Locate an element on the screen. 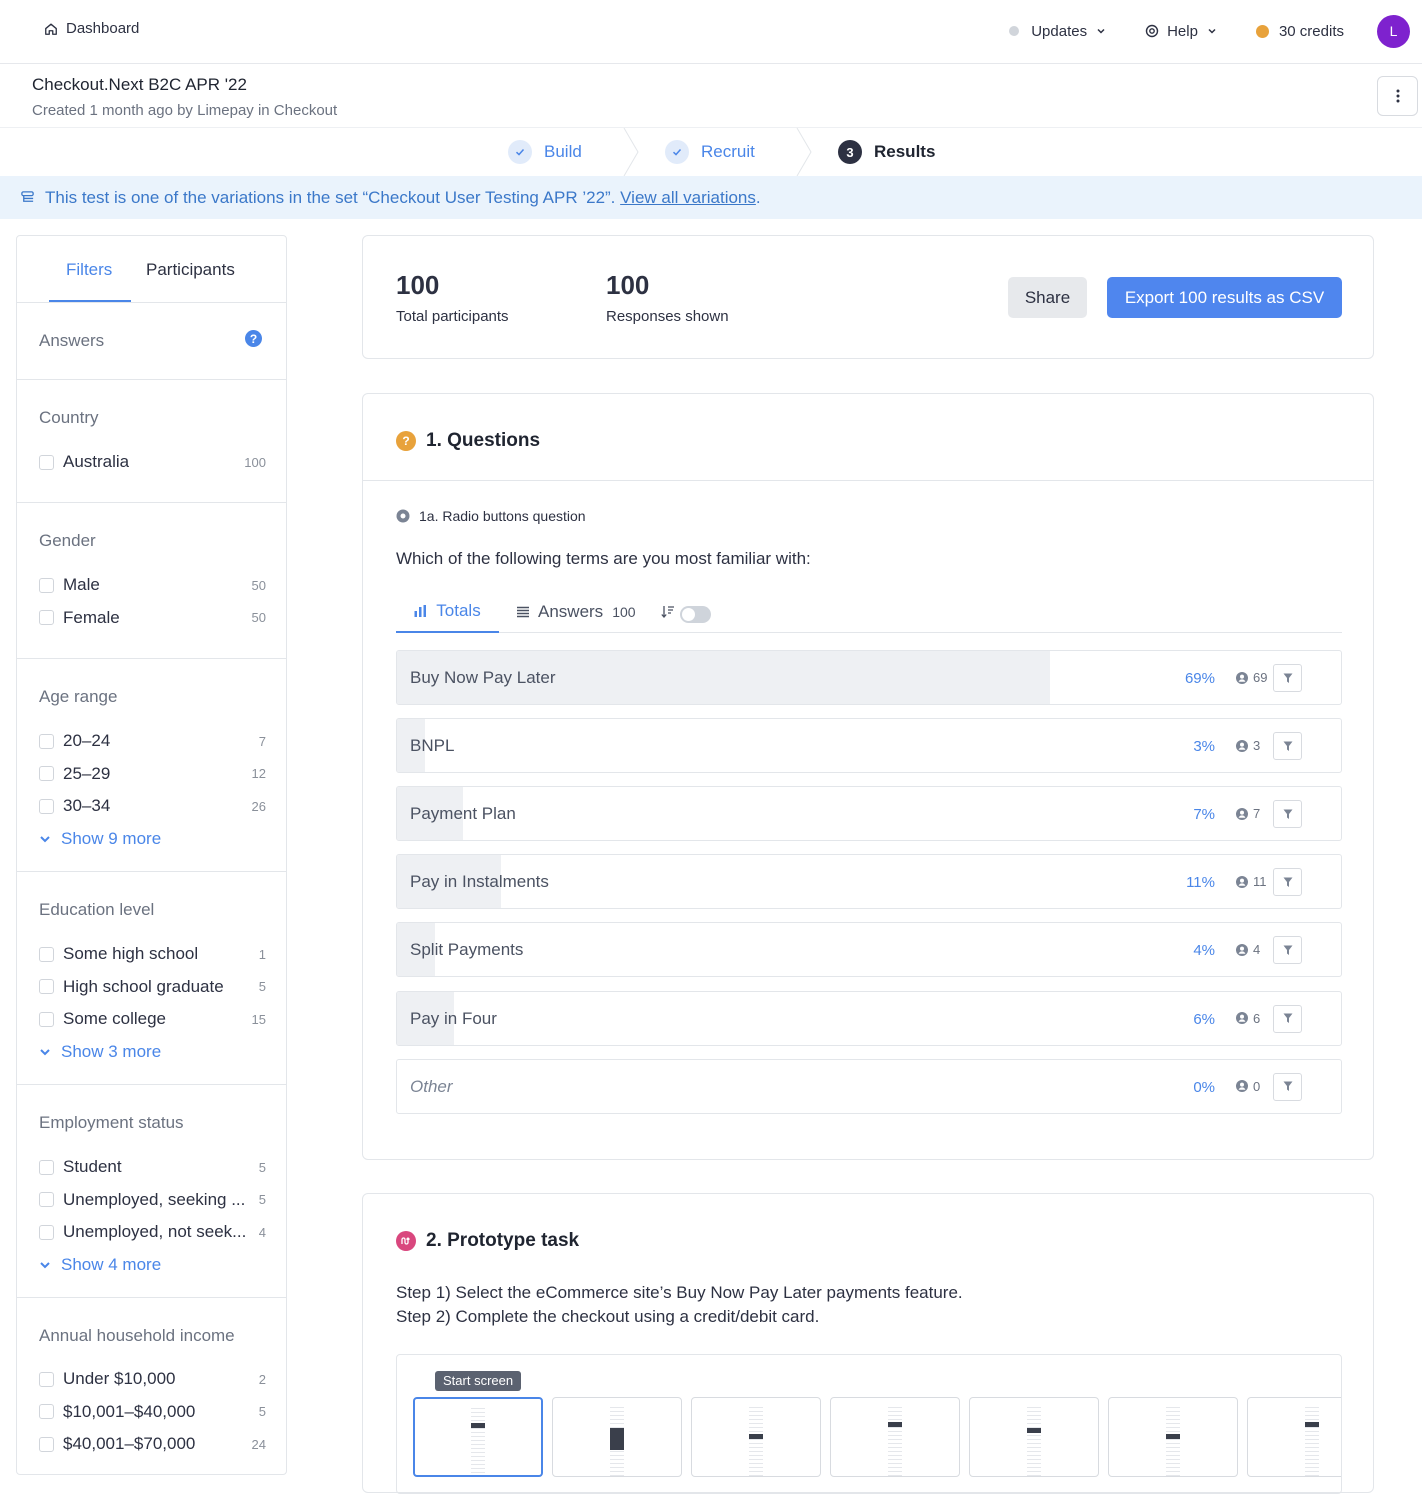  view-all-variations-link: View all variations is located at coordinates (688, 197).